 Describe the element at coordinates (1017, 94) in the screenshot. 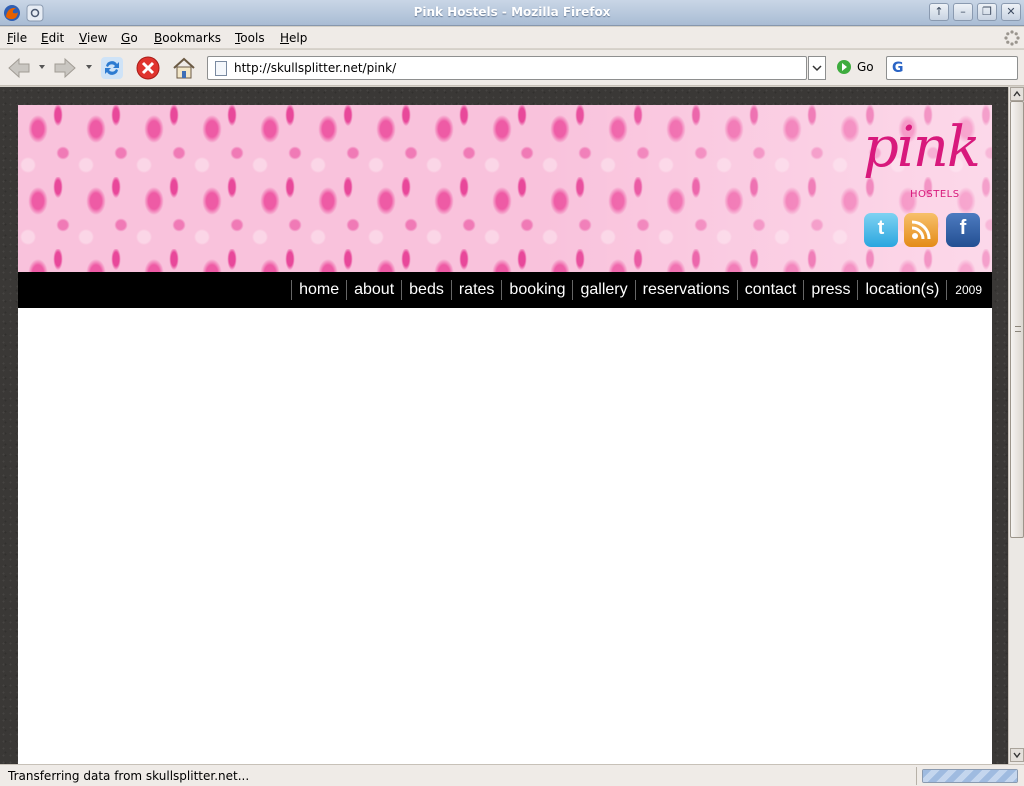

I see `scroll-up-arrow` at that location.